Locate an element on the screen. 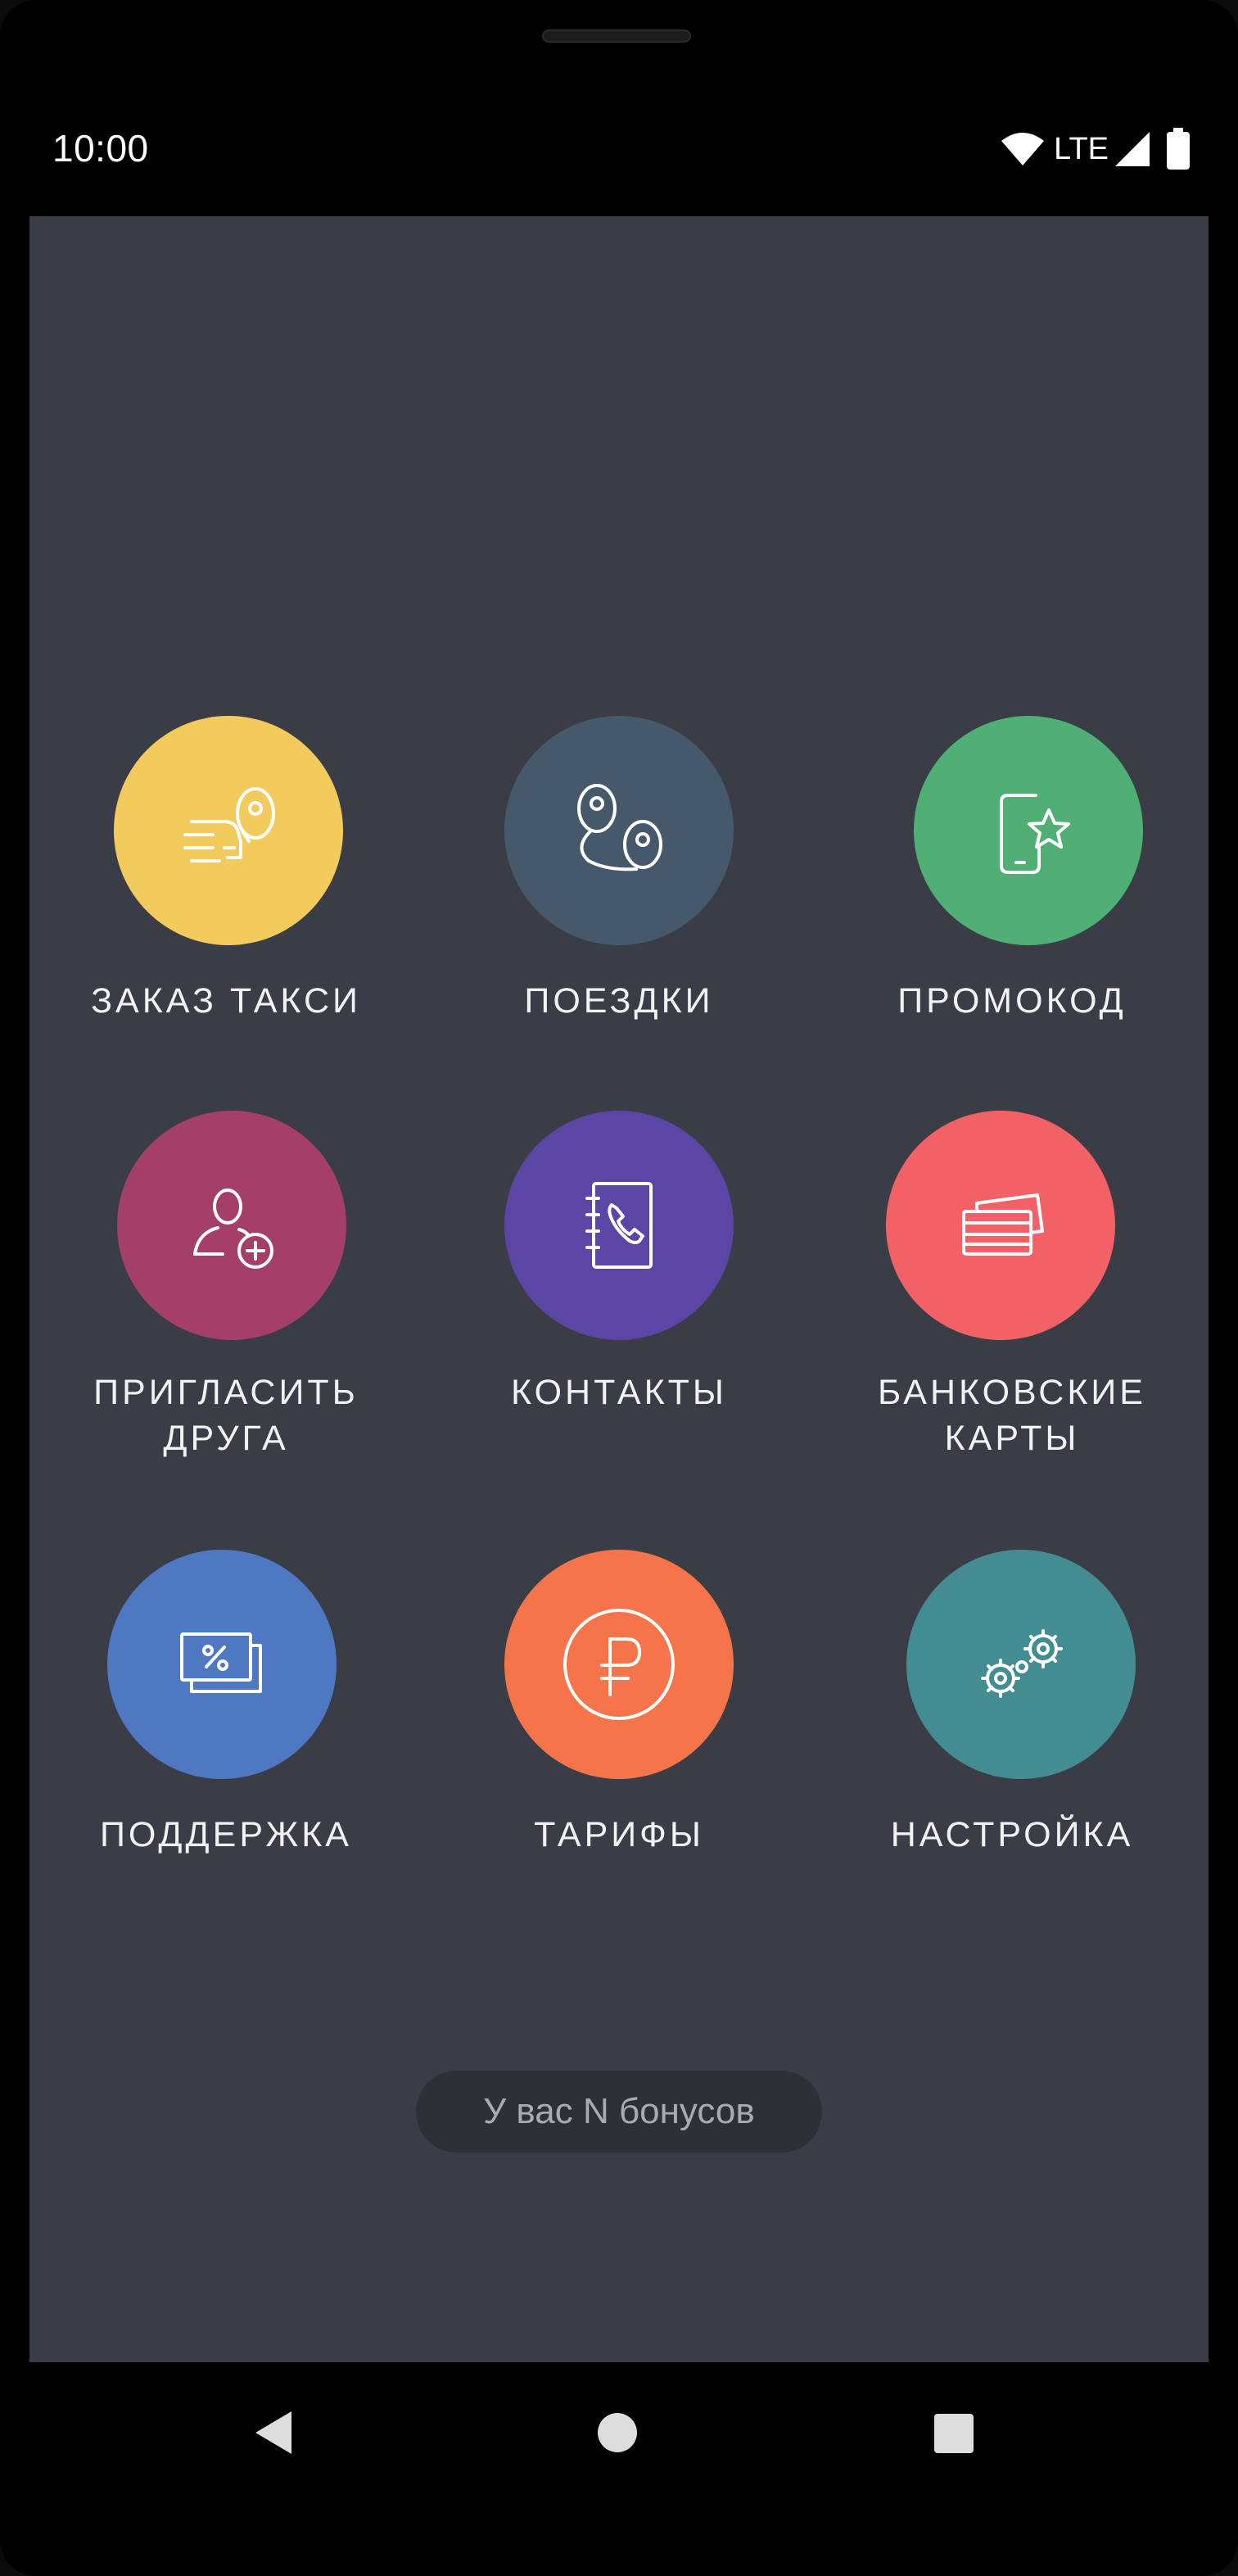 The width and height of the screenshot is (1238, 2576). menu-tile-tariffs: ТАРИФЫ is located at coordinates (619, 1713).